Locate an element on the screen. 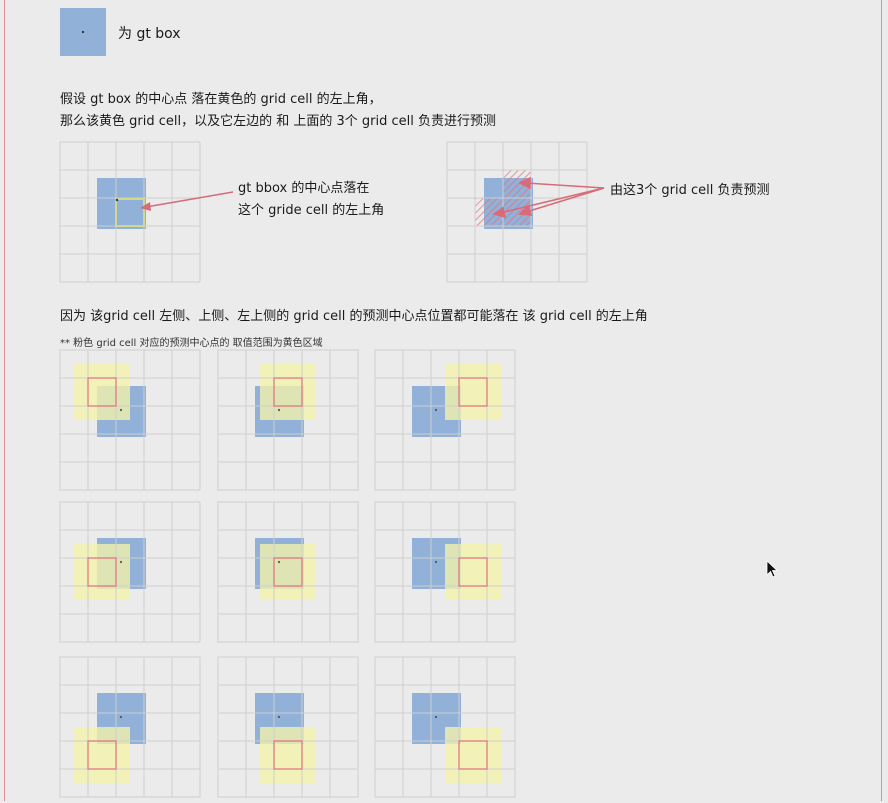  gt-box-legend-label: 为 gt box is located at coordinates (149, 34).